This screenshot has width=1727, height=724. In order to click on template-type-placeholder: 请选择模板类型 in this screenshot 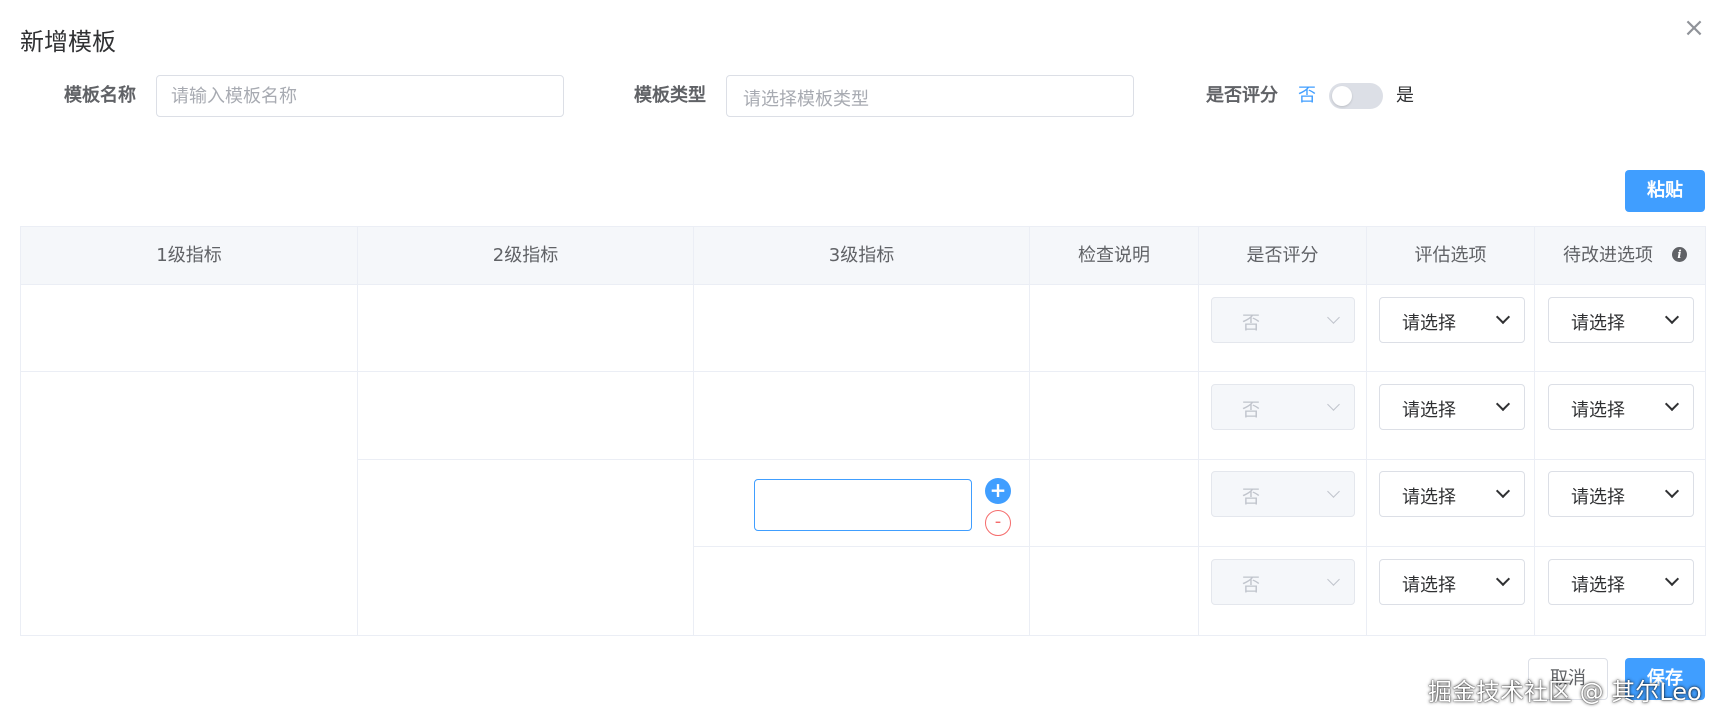, I will do `click(806, 99)`.